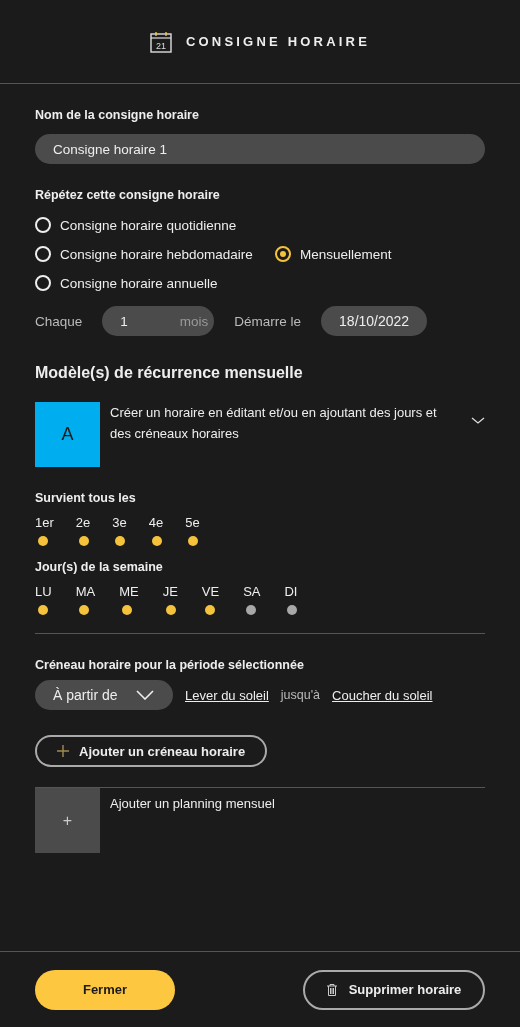 The image size is (520, 1027). What do you see at coordinates (394, 989) in the screenshot?
I see `delete-button: Supprimer horaire` at bounding box center [394, 989].